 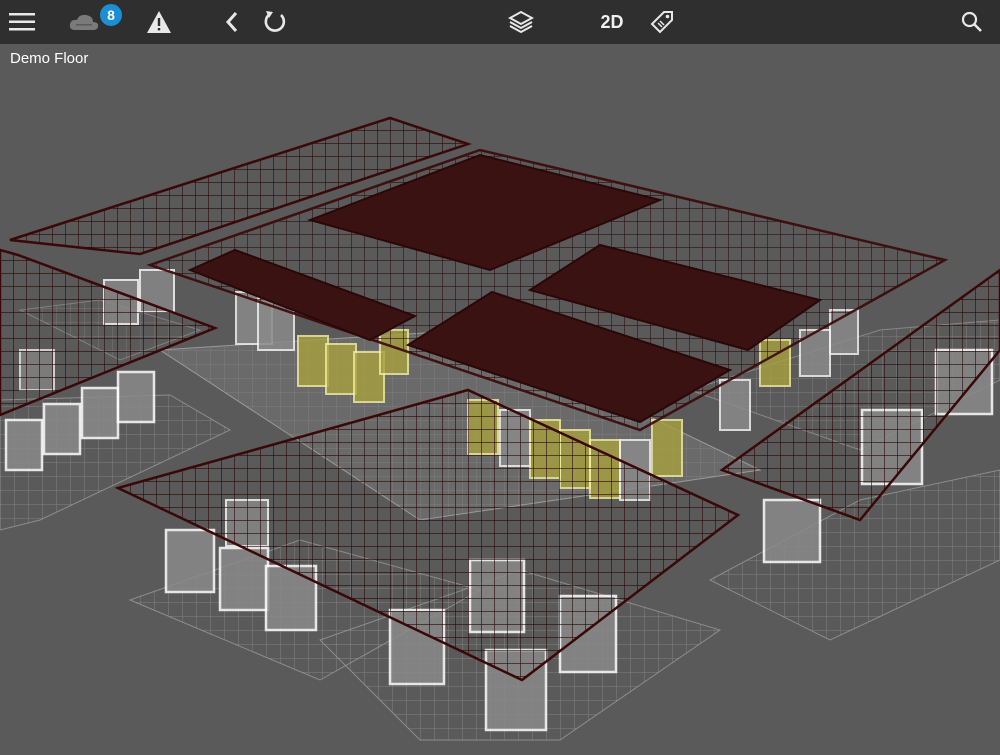 I want to click on view-mode-toggle-button: 2D, so click(x=612, y=22).